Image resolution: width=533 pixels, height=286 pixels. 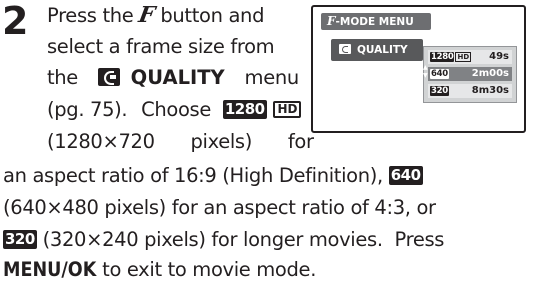 What do you see at coordinates (72, 15) in the screenshot?
I see `word-press: Press` at bounding box center [72, 15].